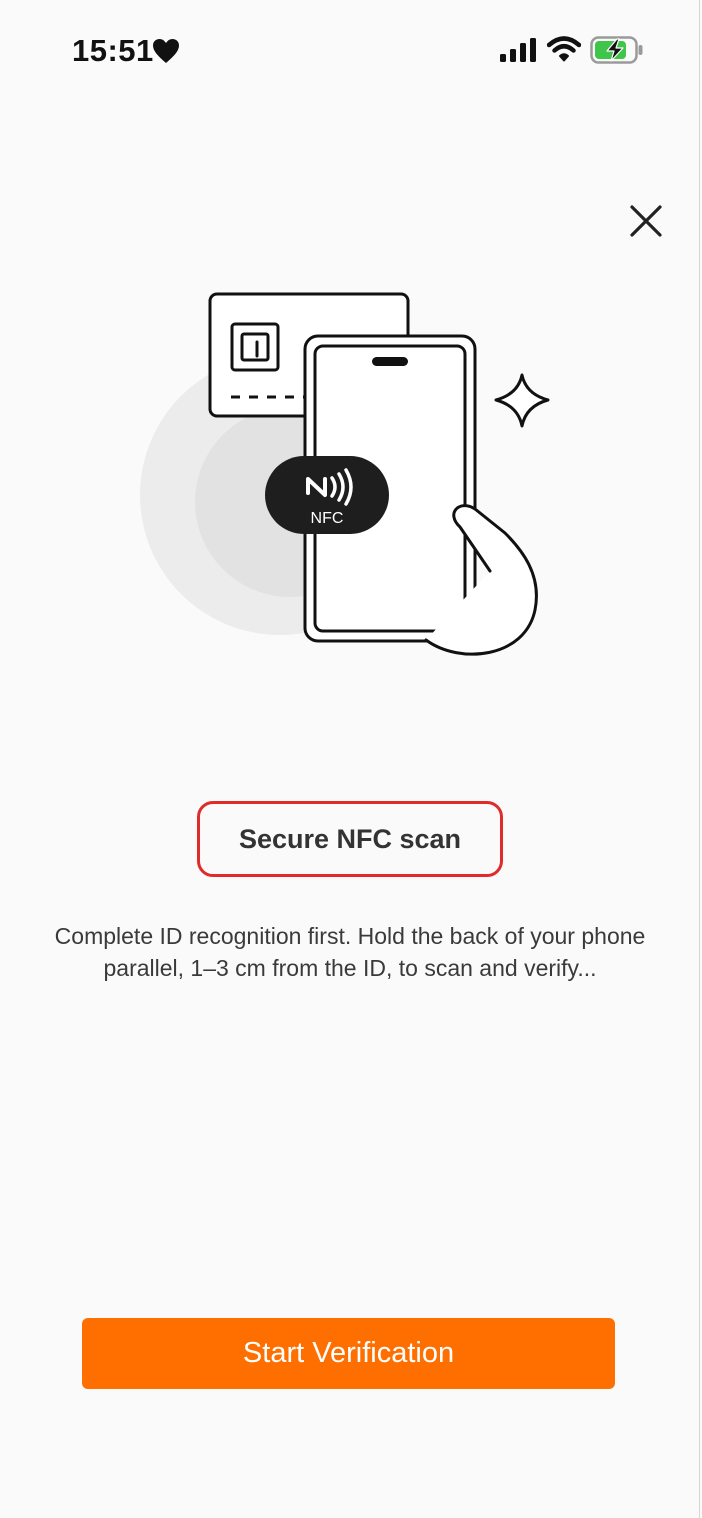  I want to click on close-button, so click(646, 221).